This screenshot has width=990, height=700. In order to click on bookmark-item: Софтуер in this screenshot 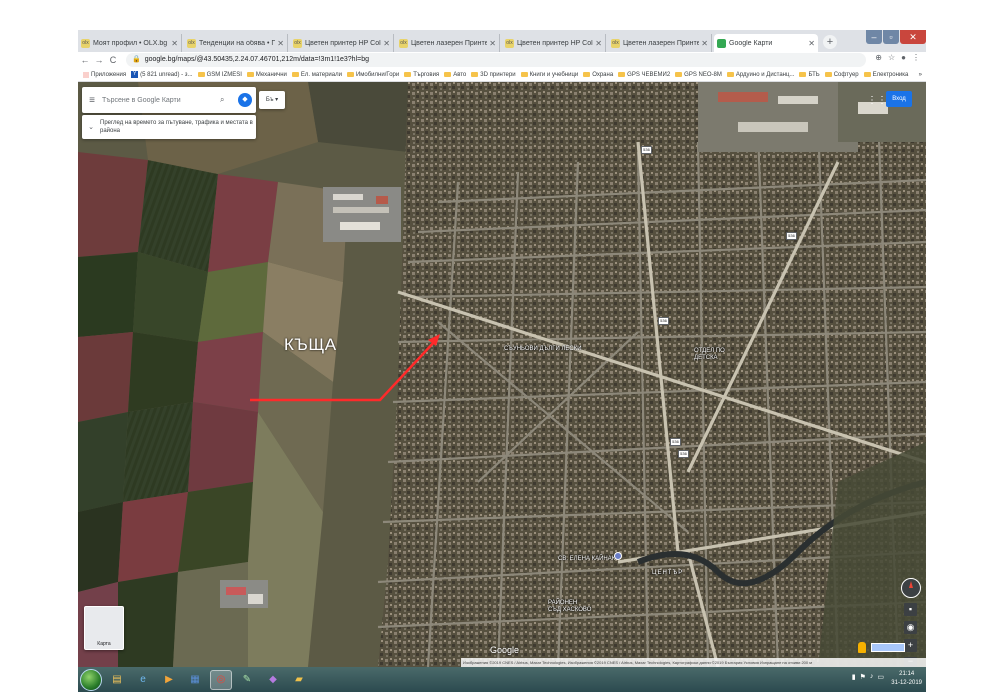, I will do `click(841, 75)`.